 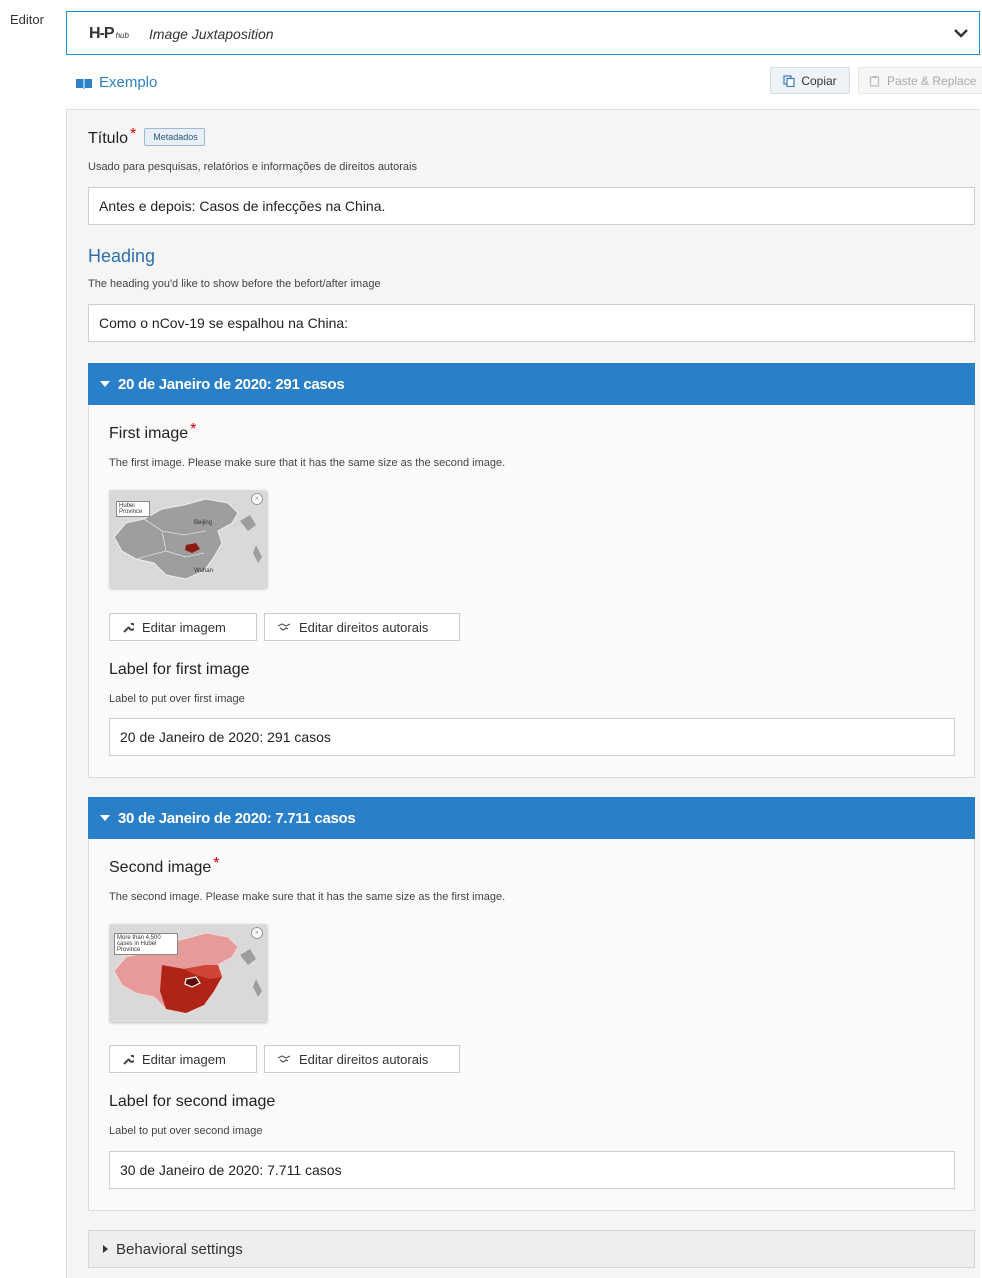 I want to click on first-label-description: Label to put over first image, so click(x=177, y=699).